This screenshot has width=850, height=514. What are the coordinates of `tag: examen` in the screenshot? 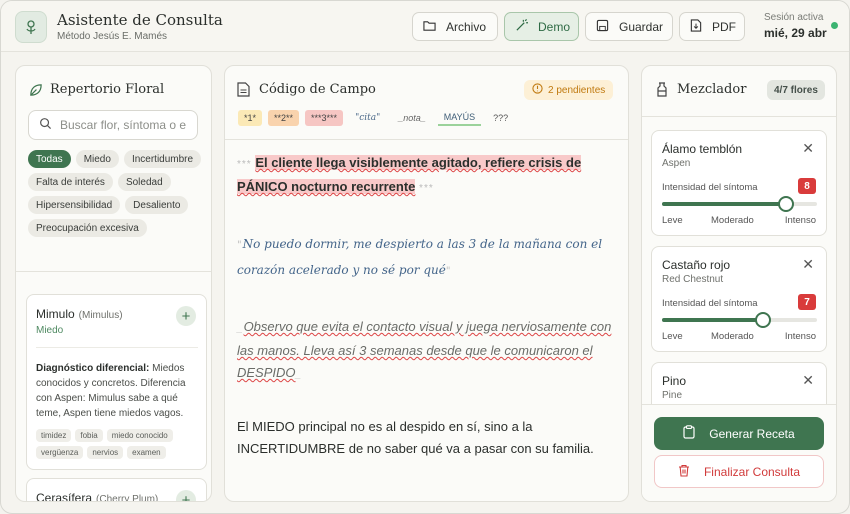 It's located at (146, 452).